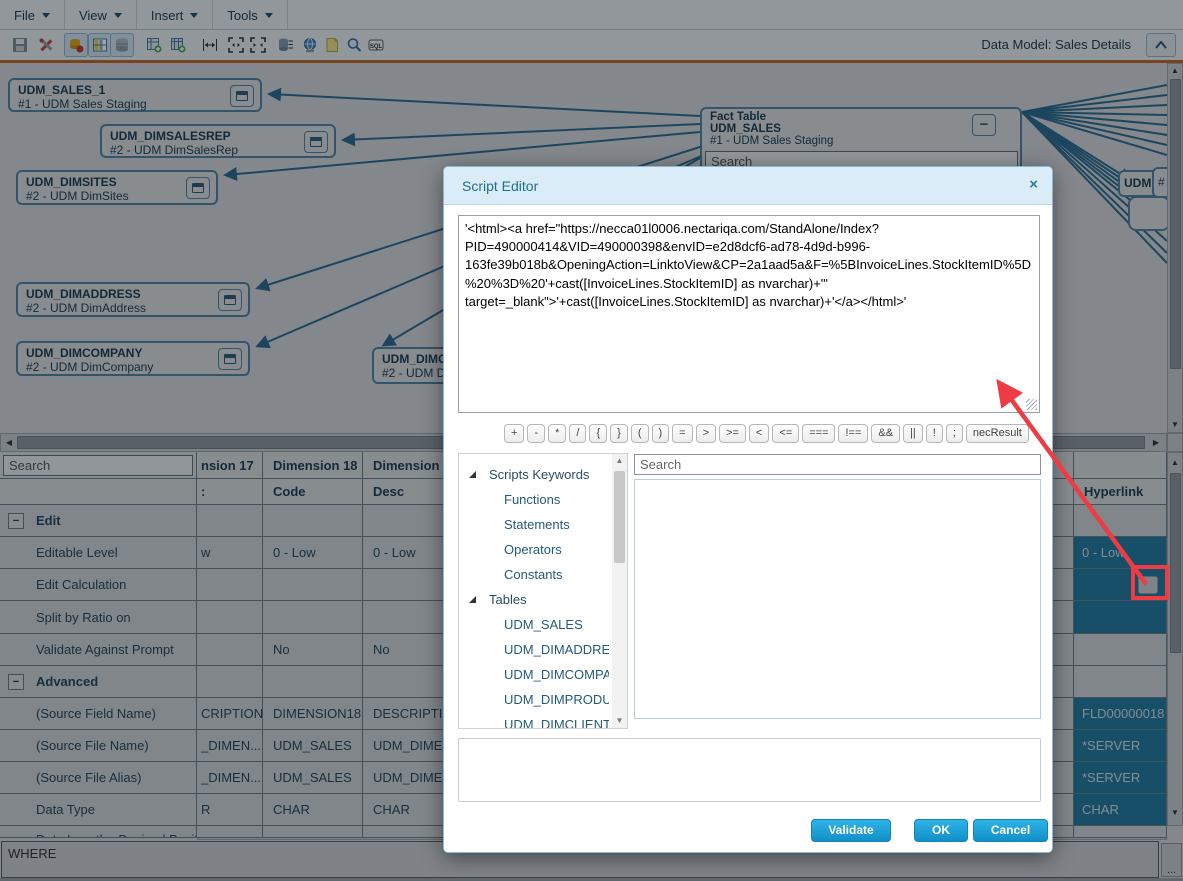 This screenshot has height=881, width=1183. I want to click on tree-item-label: Functions, so click(532, 499).